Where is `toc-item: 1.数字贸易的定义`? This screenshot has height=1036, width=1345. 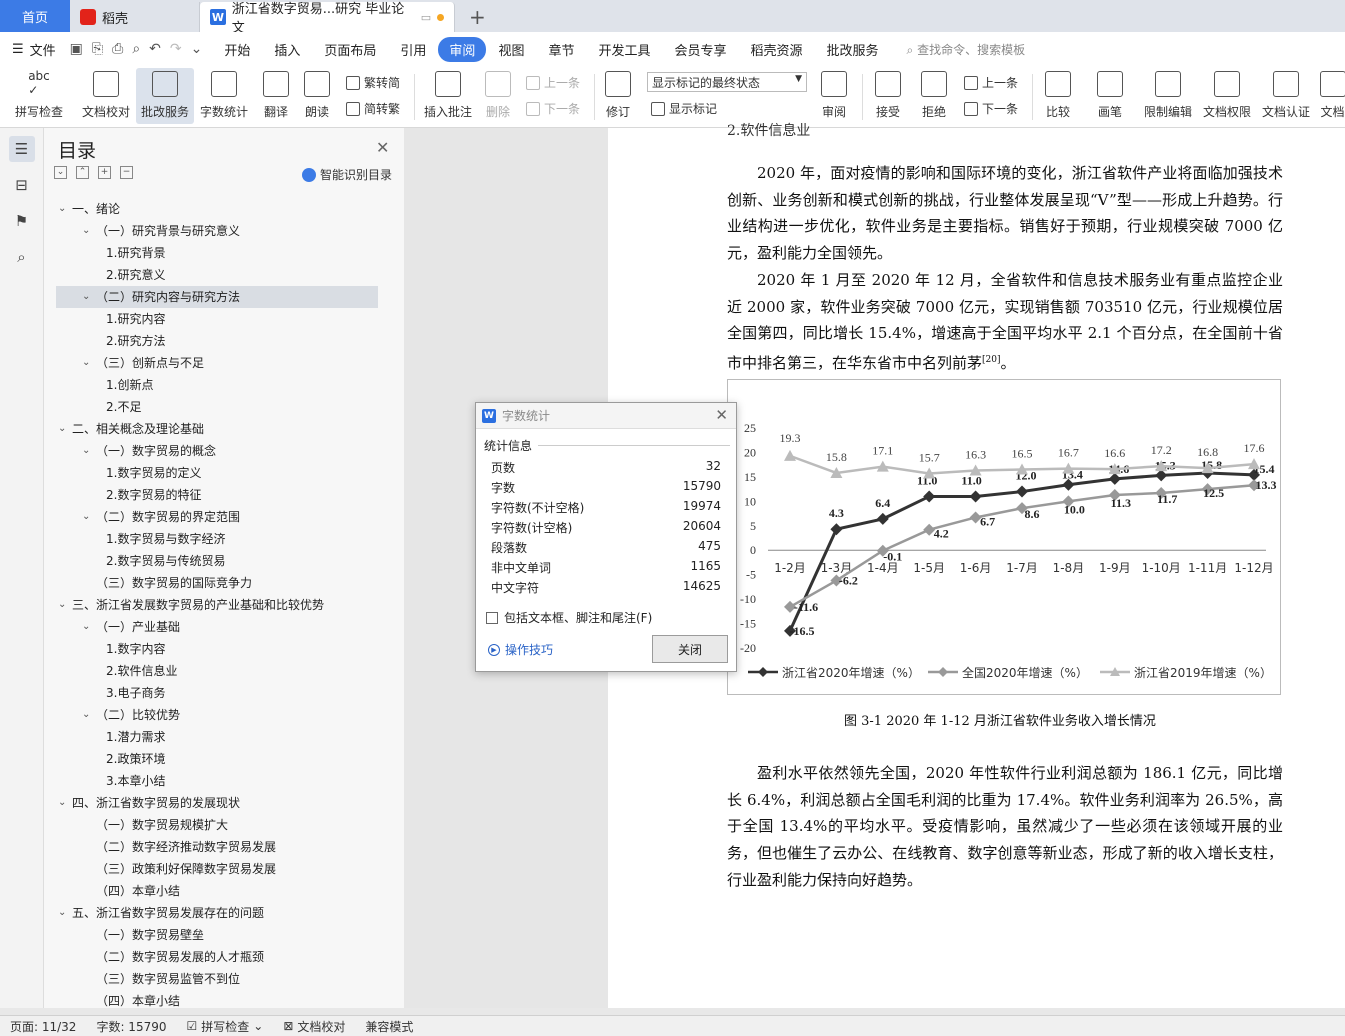
toc-item: 1.数字贸易的定义 is located at coordinates (217, 473).